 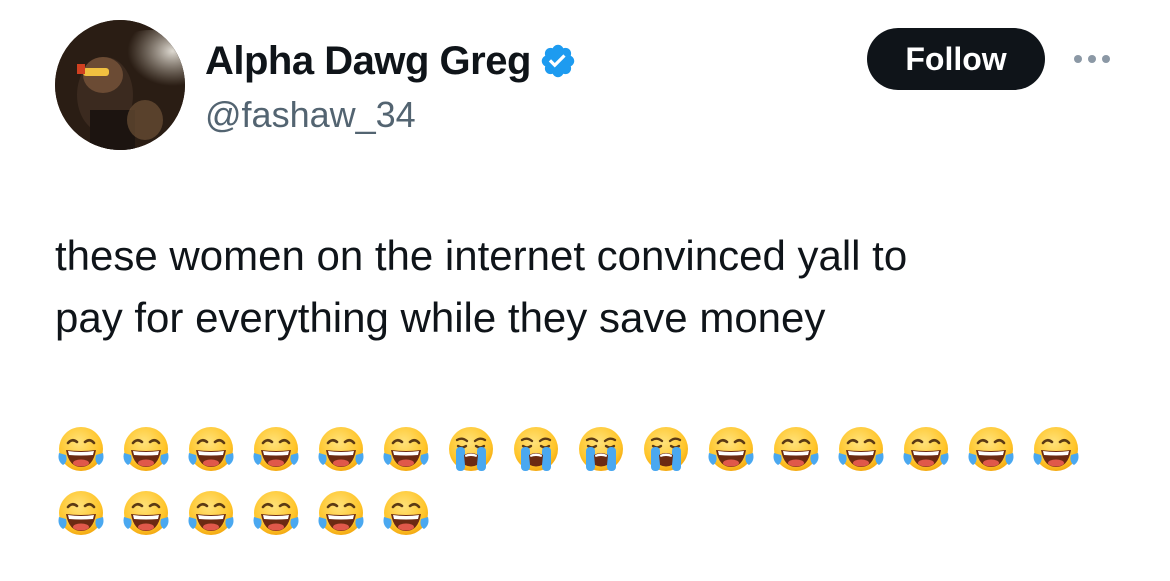 I want to click on author-identity: Alpha Dawg Greg @fashaw_34, so click(x=391, y=86).